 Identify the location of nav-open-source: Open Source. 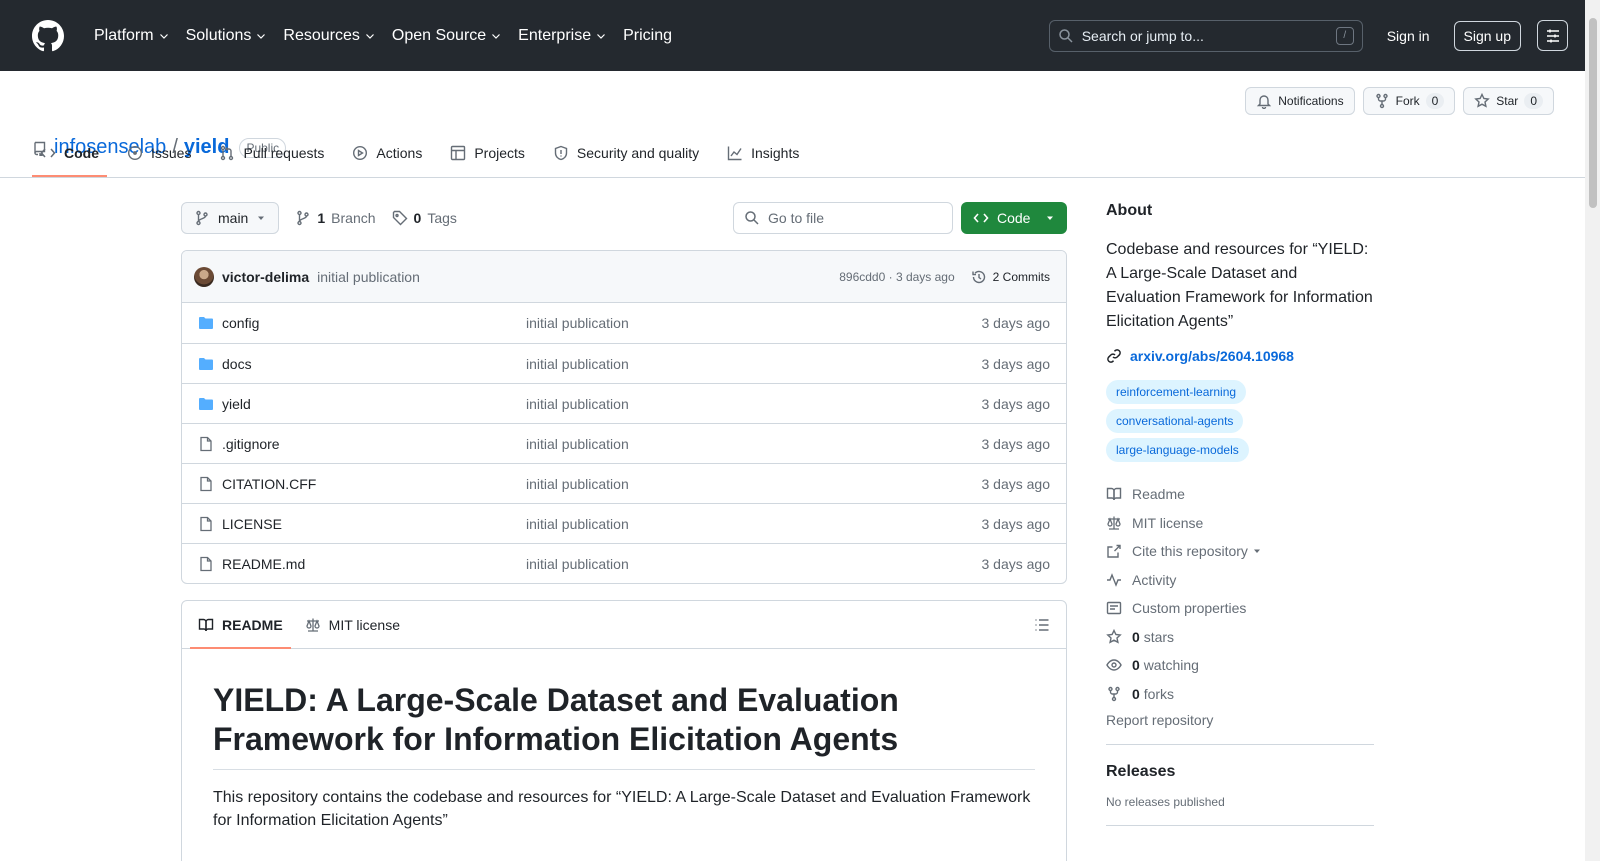
(447, 36).